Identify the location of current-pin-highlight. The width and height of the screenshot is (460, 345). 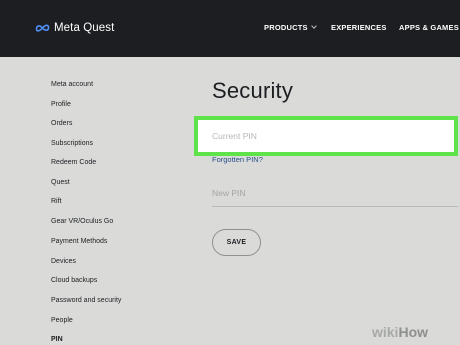
(326, 136).